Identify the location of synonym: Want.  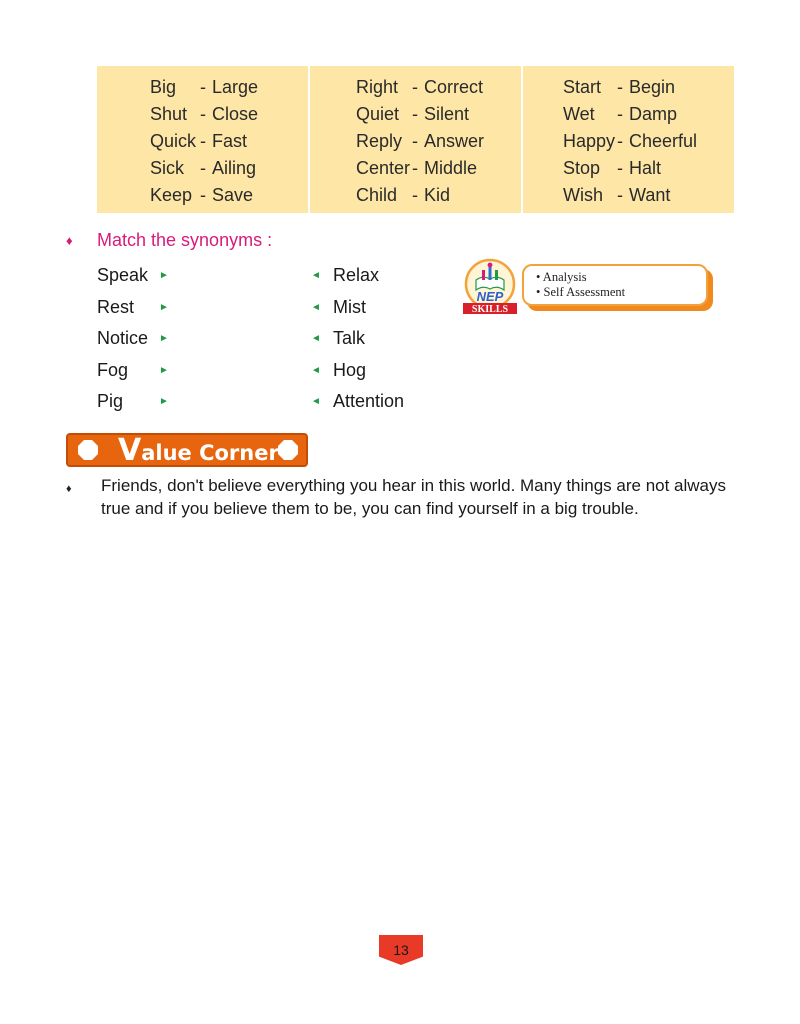
(650, 195).